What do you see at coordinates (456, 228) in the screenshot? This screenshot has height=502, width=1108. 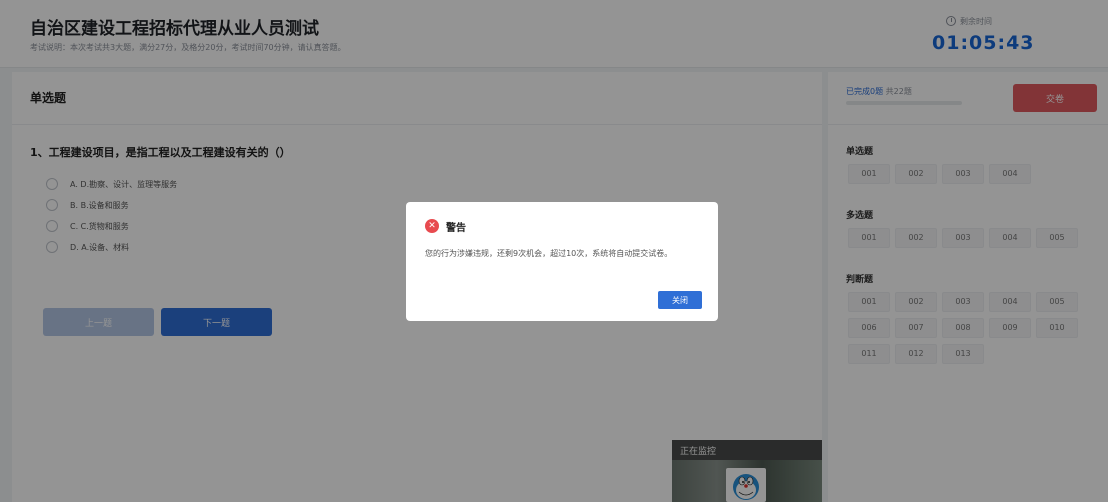 I see `dialog-title: 警告` at bounding box center [456, 228].